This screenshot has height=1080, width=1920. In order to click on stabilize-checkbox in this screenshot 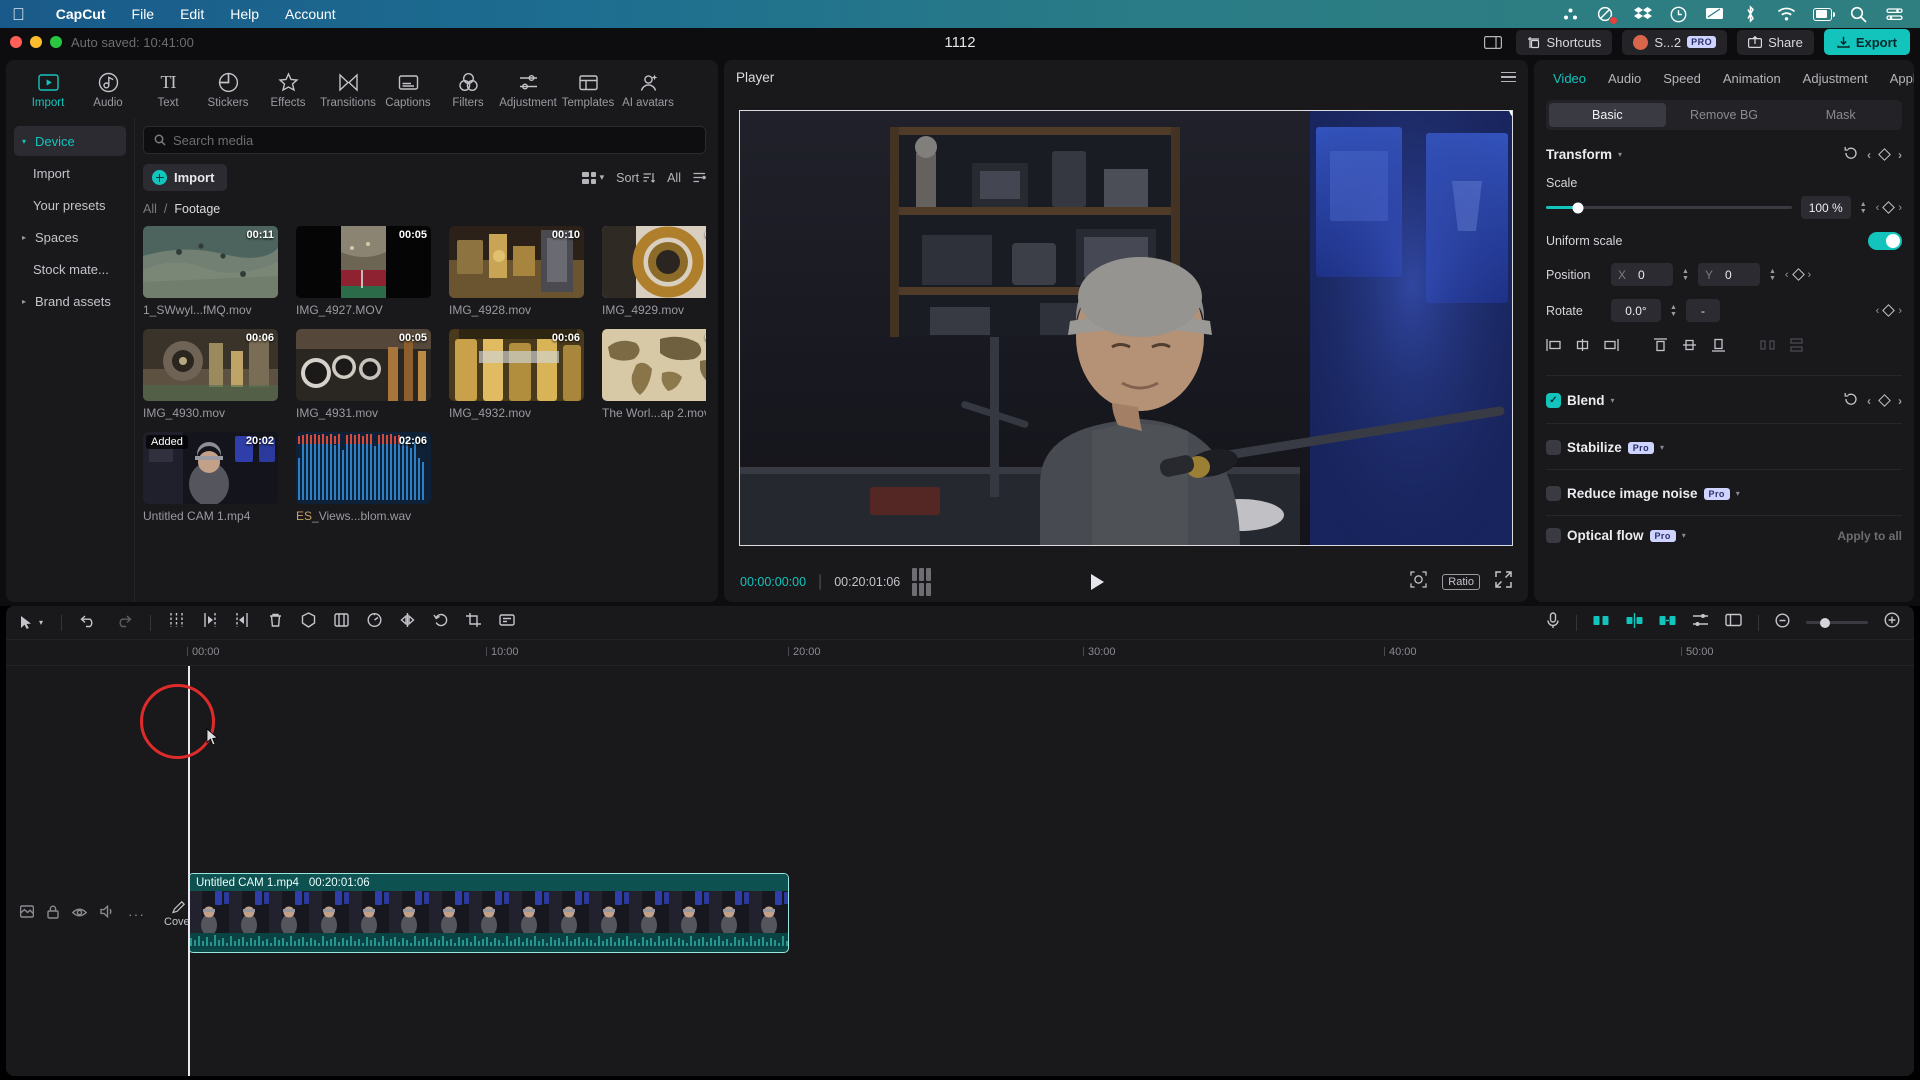, I will do `click(1553, 447)`.